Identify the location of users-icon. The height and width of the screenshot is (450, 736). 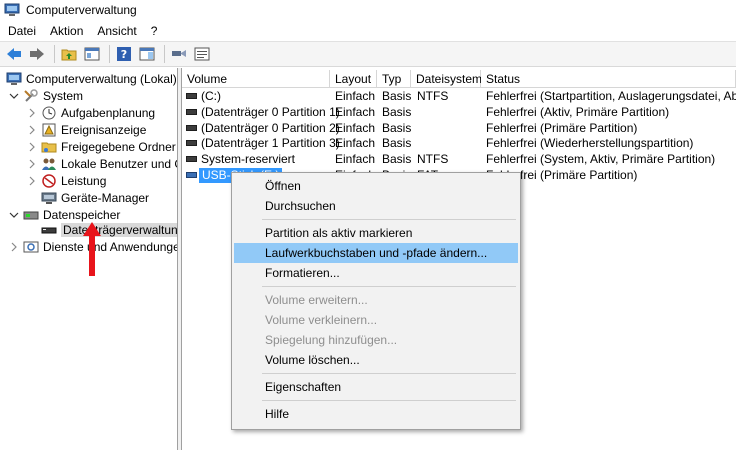
(49, 164).